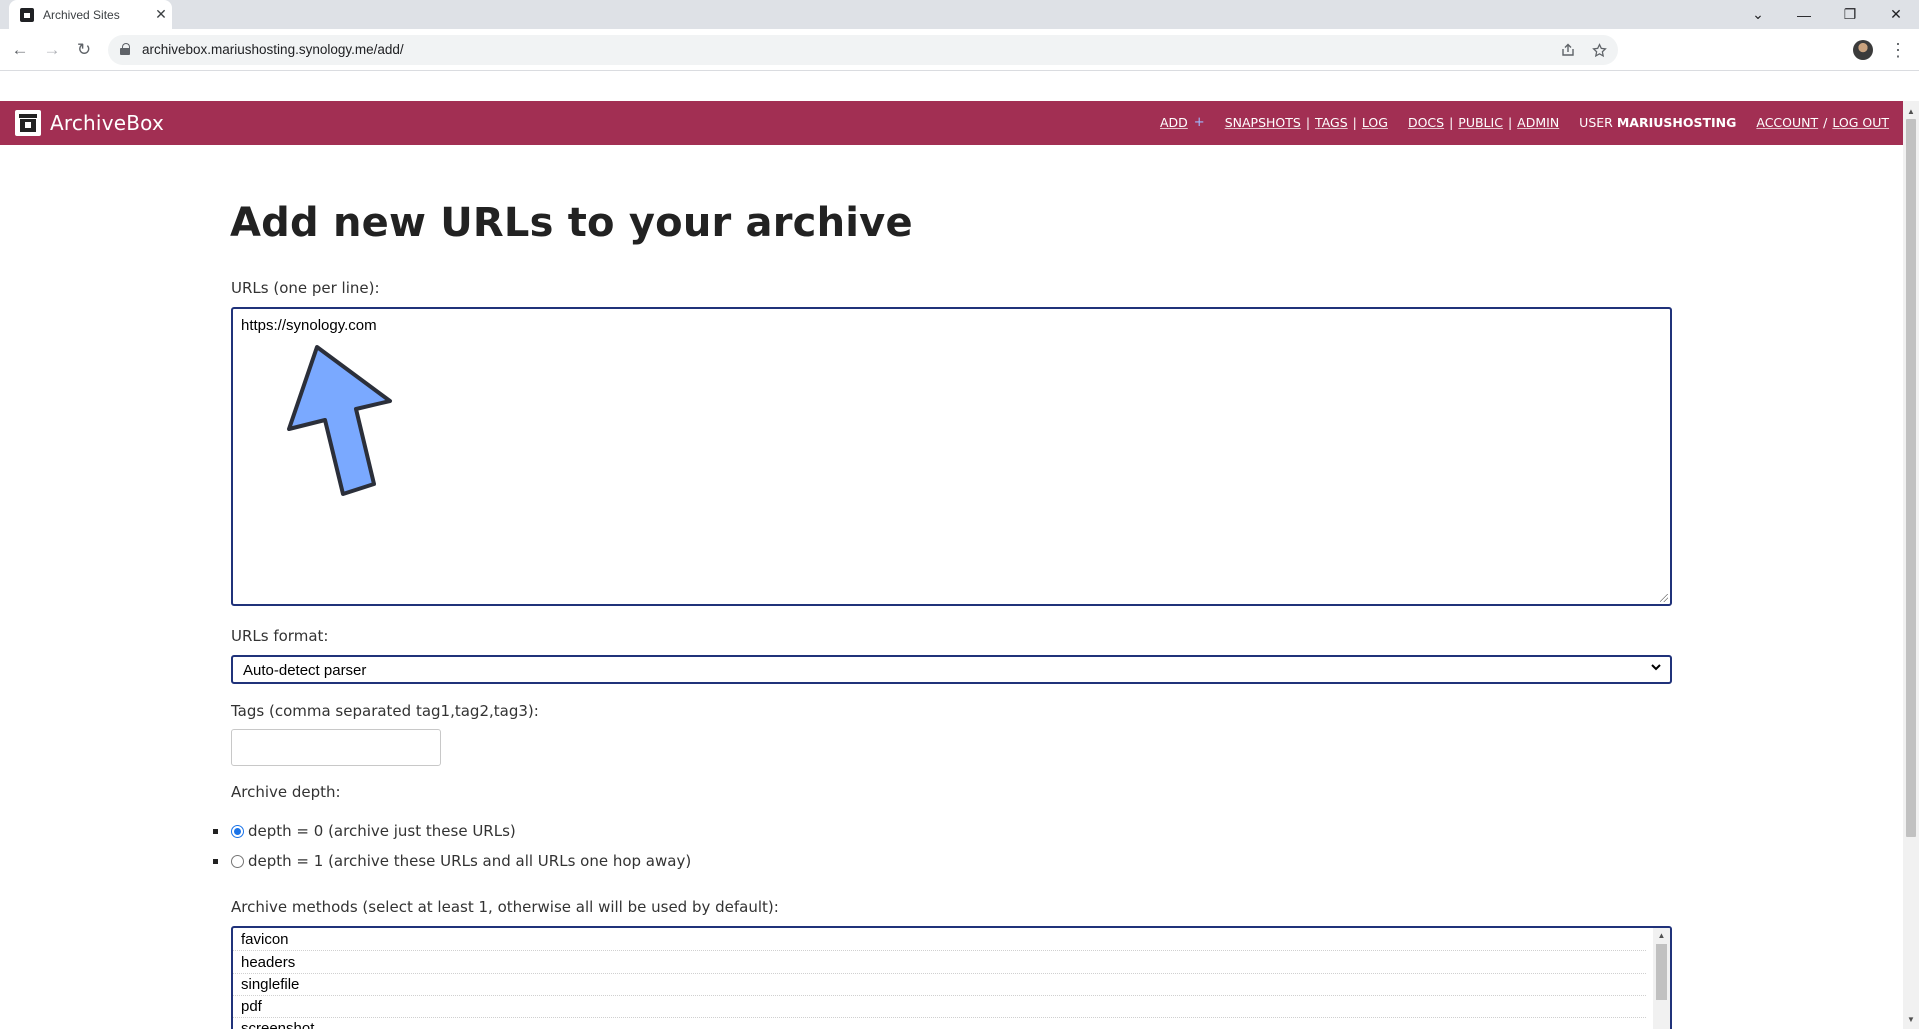 This screenshot has height=1029, width=1919. What do you see at coordinates (20, 50) in the screenshot?
I see `back-arrow-icon: ←` at bounding box center [20, 50].